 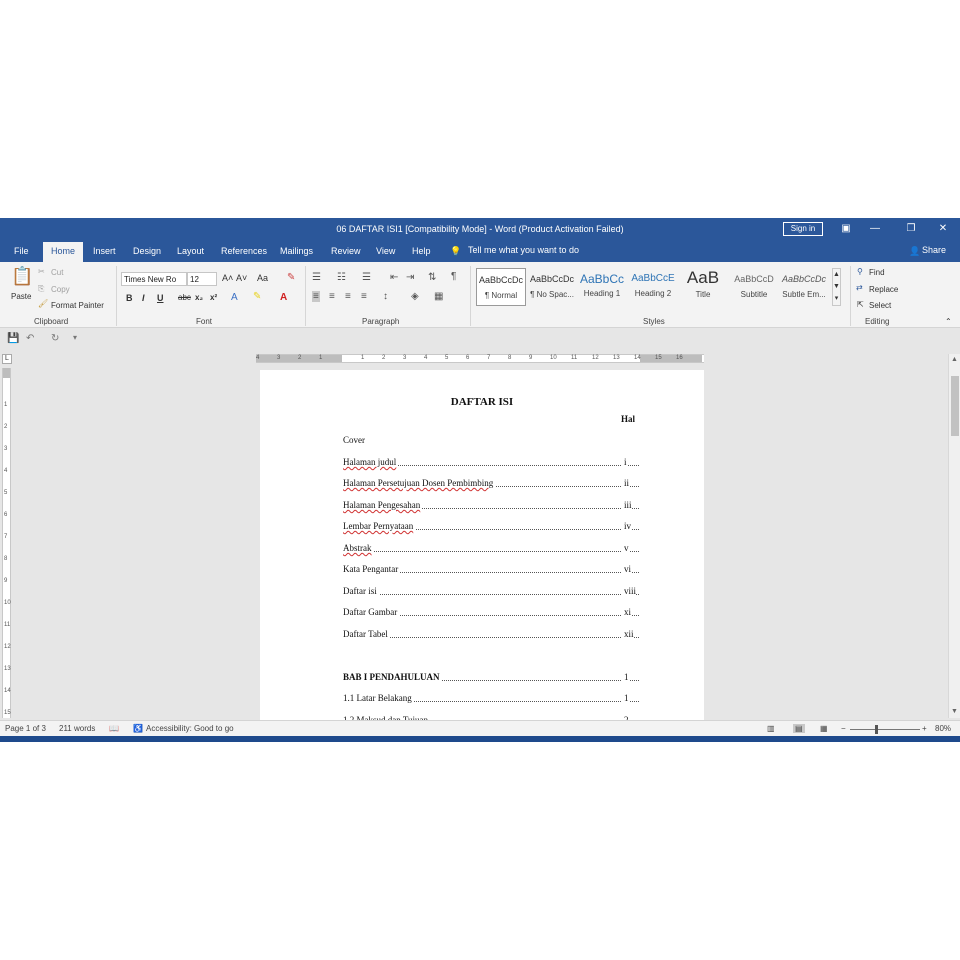 What do you see at coordinates (55, 338) in the screenshot?
I see `redo-icon: ↻` at bounding box center [55, 338].